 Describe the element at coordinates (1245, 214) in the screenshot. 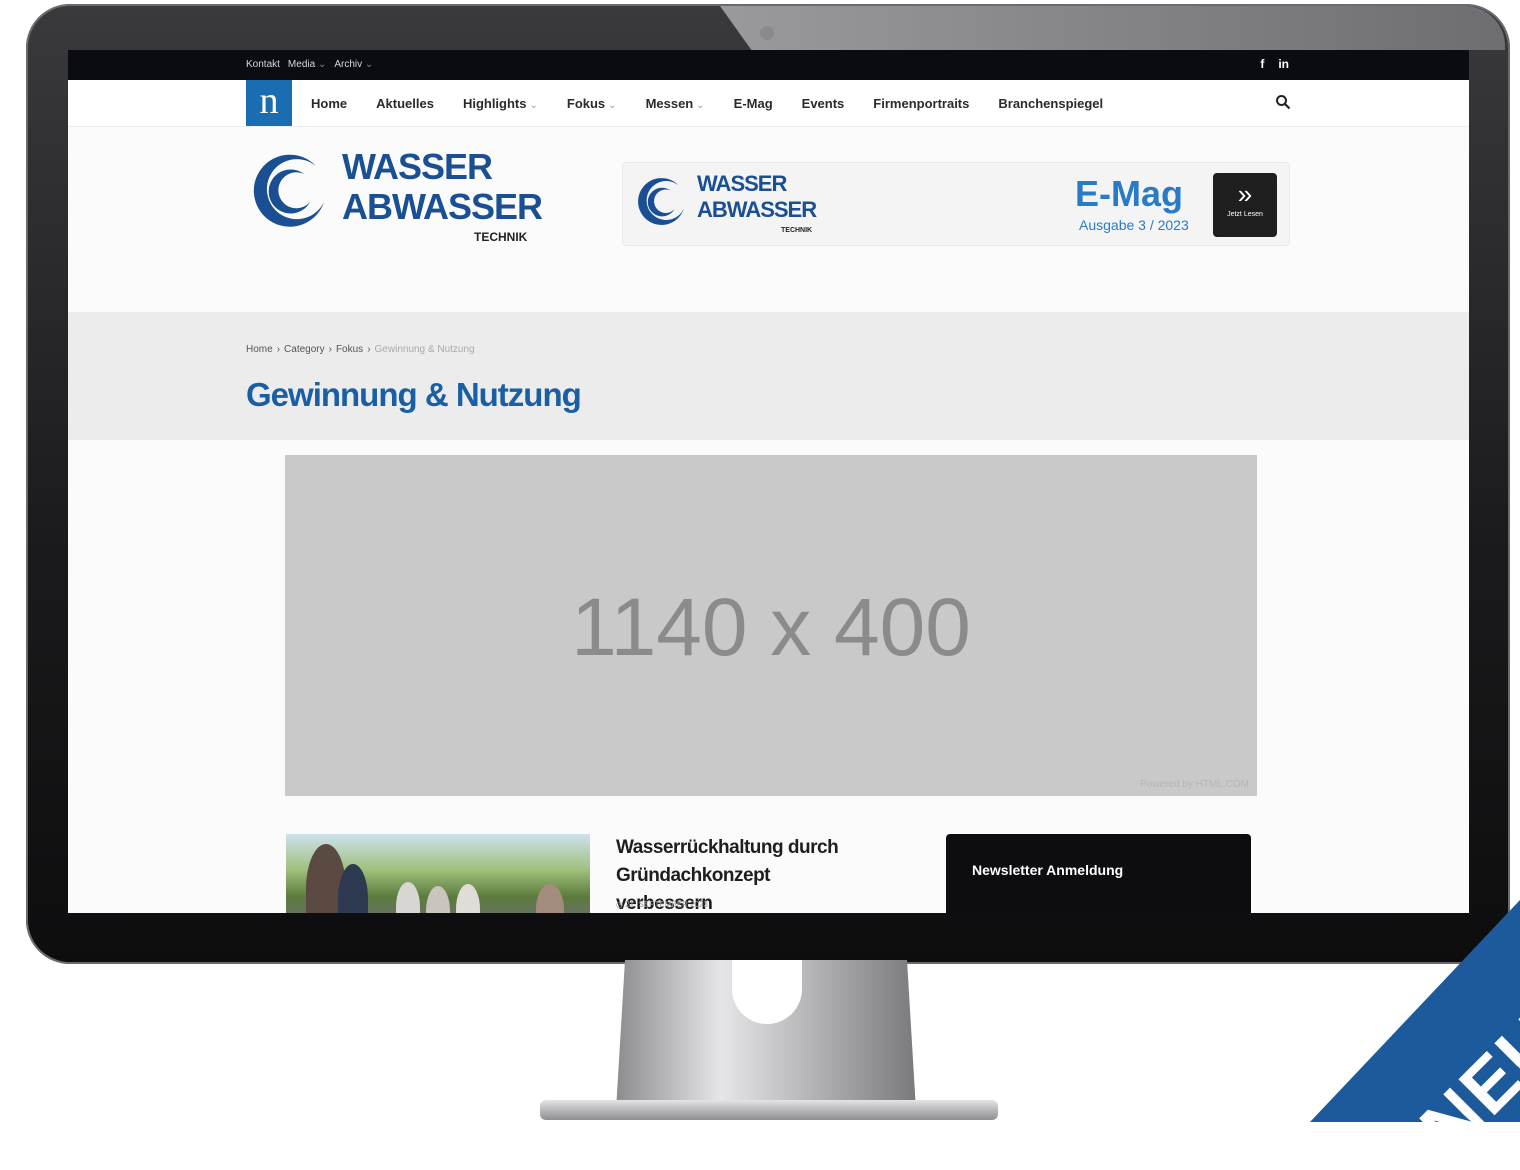

I see `read-now-label: Jetzt Lesen` at that location.